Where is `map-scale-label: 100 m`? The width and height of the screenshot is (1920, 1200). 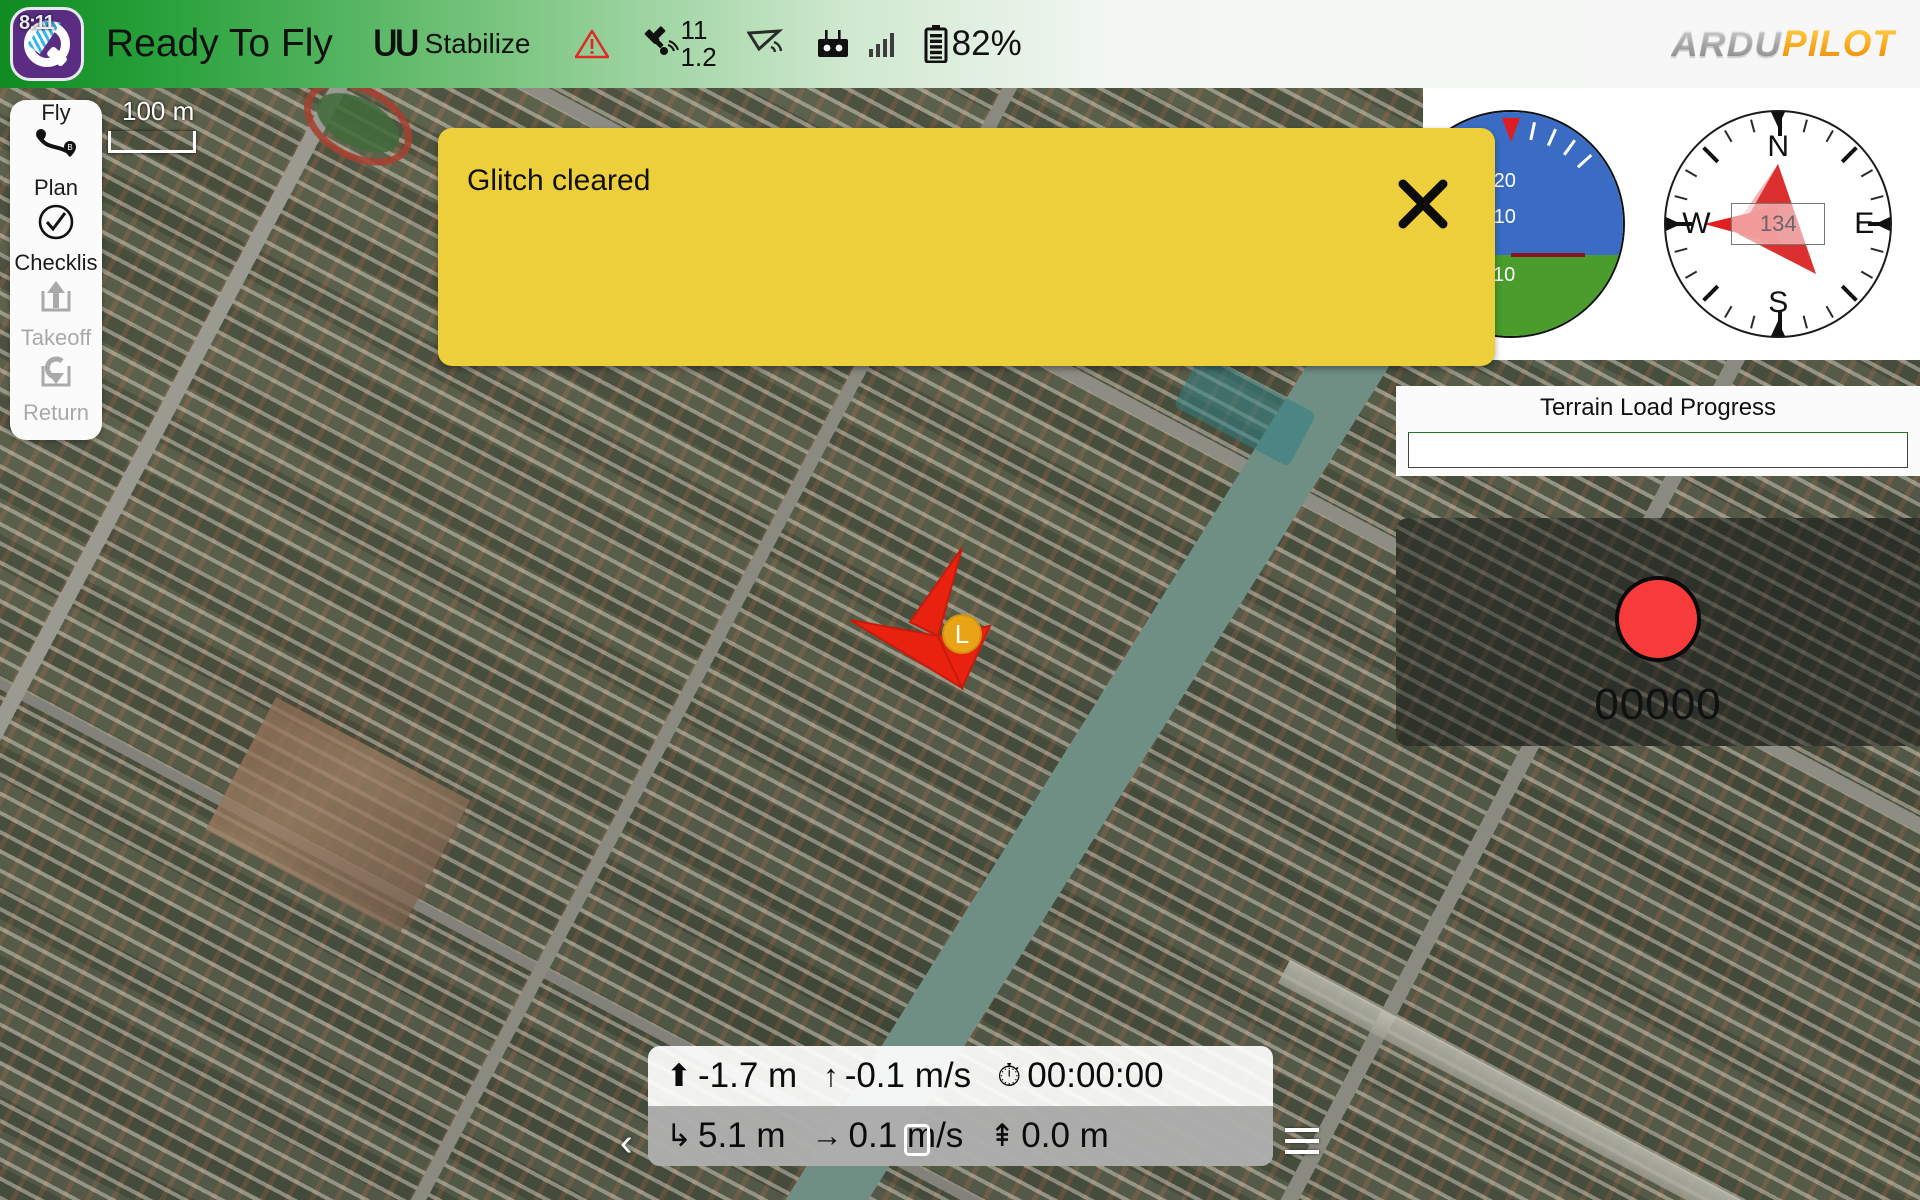
map-scale-label: 100 m is located at coordinates (158, 111).